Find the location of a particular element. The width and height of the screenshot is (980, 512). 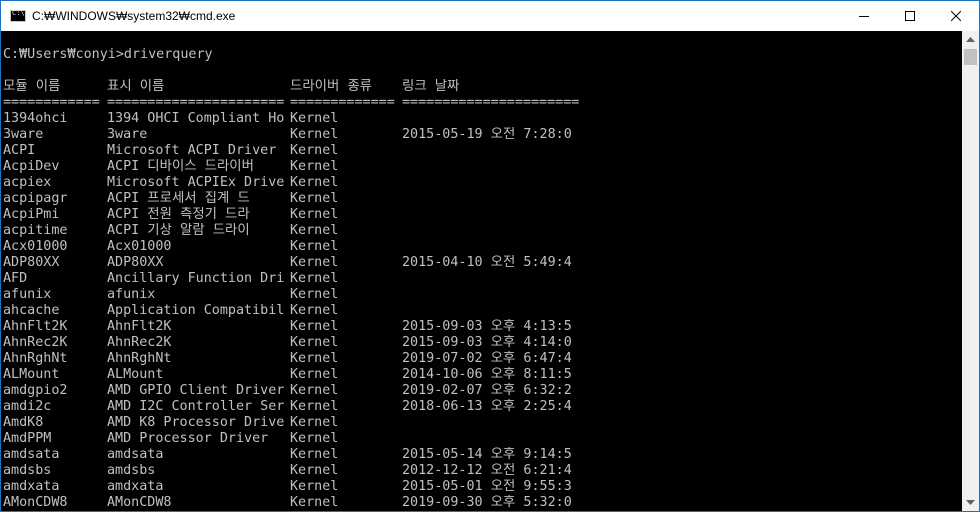

scroll-down-button is located at coordinates (970, 502).